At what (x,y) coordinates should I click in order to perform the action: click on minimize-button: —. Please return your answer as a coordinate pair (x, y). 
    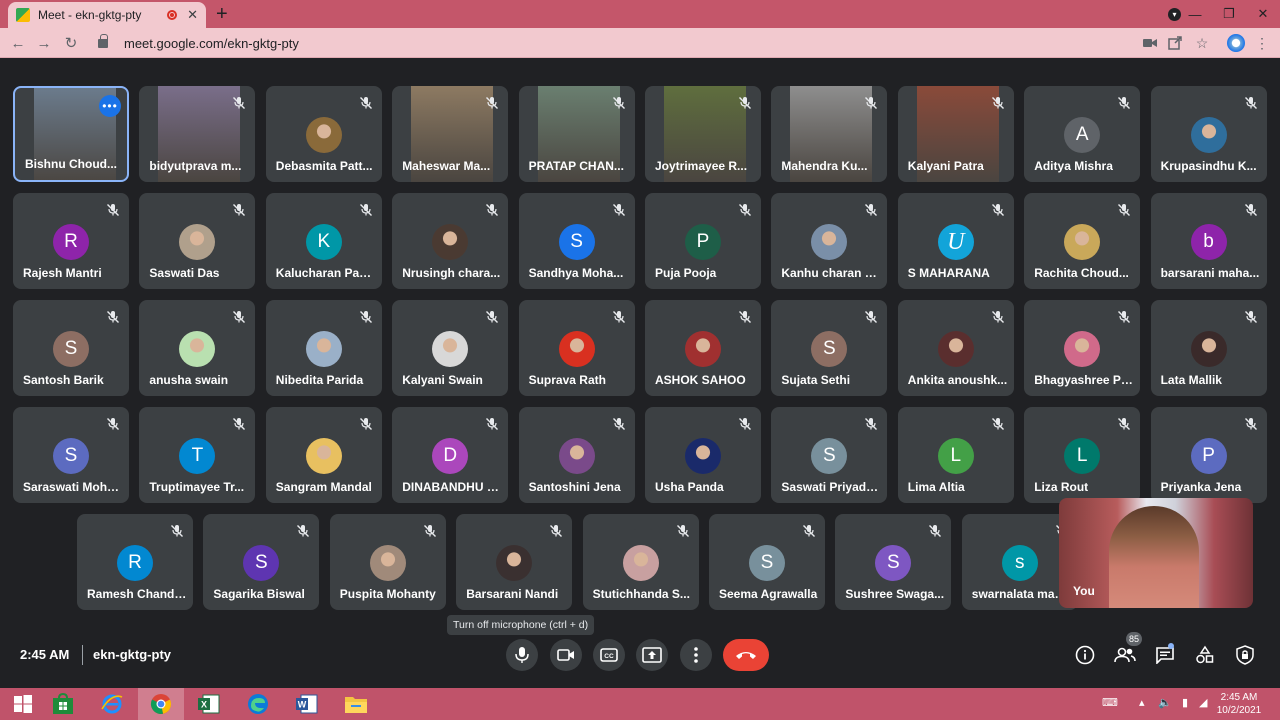
    Looking at the image, I should click on (1195, 14).